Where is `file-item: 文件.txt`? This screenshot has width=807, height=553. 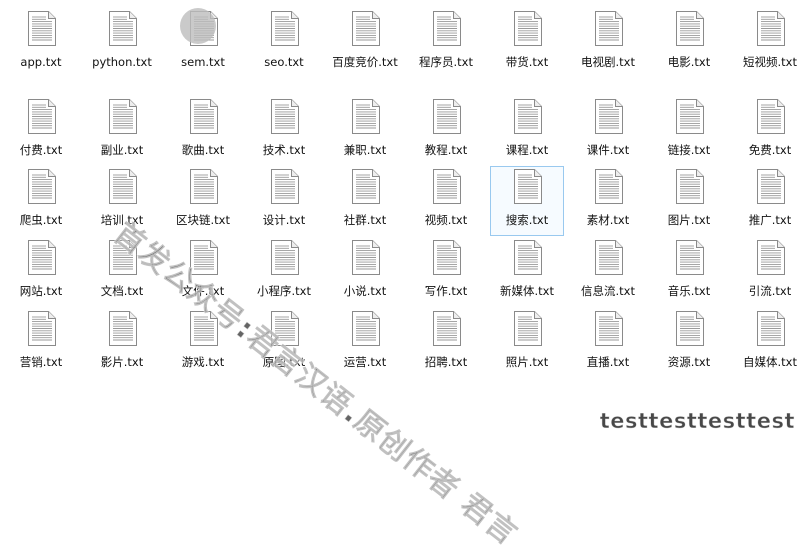
file-item: 文件.txt is located at coordinates (203, 272).